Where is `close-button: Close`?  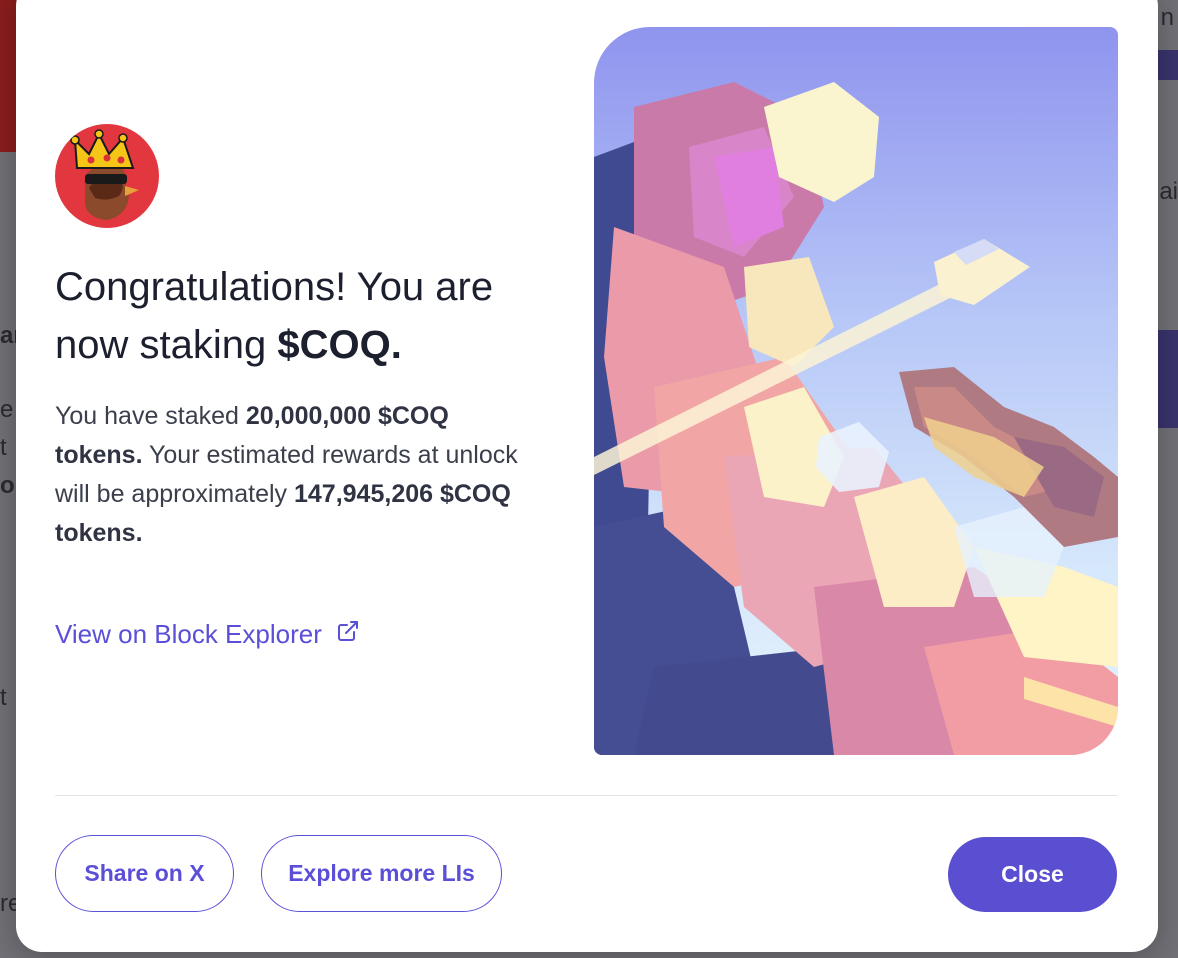
close-button: Close is located at coordinates (1032, 874).